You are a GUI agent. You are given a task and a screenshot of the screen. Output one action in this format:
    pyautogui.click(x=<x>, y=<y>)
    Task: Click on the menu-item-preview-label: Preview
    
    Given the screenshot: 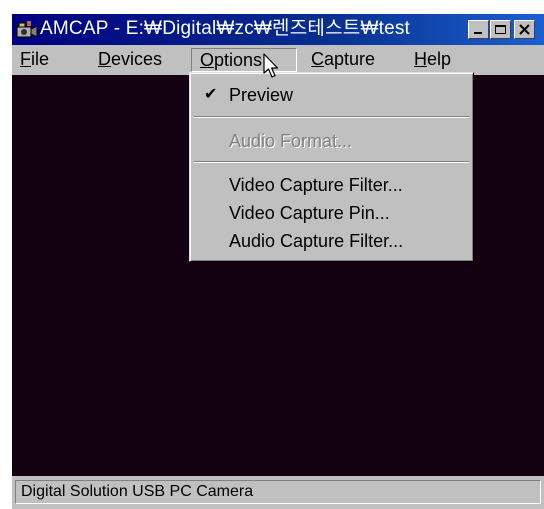 What is the action you would take?
    pyautogui.click(x=261, y=95)
    